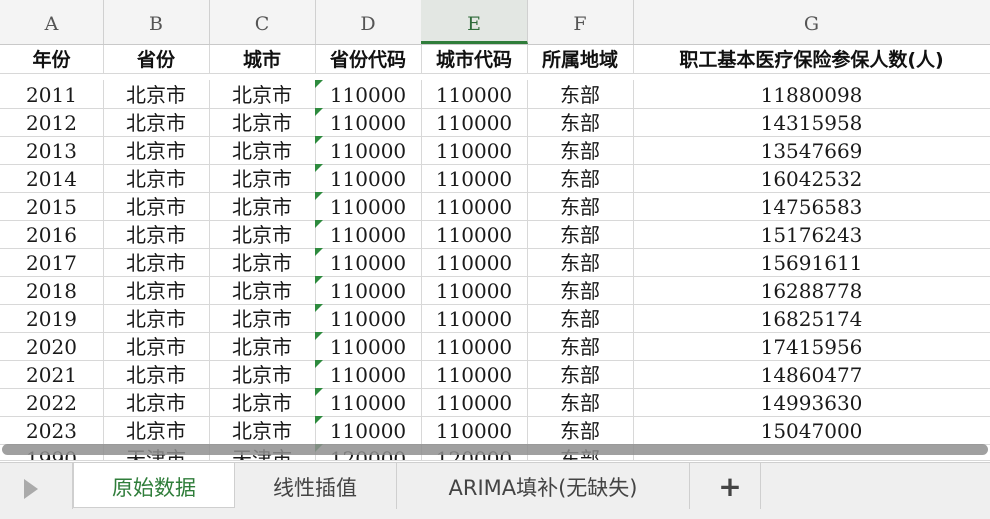  I want to click on cell-a: 2014, so click(52, 178).